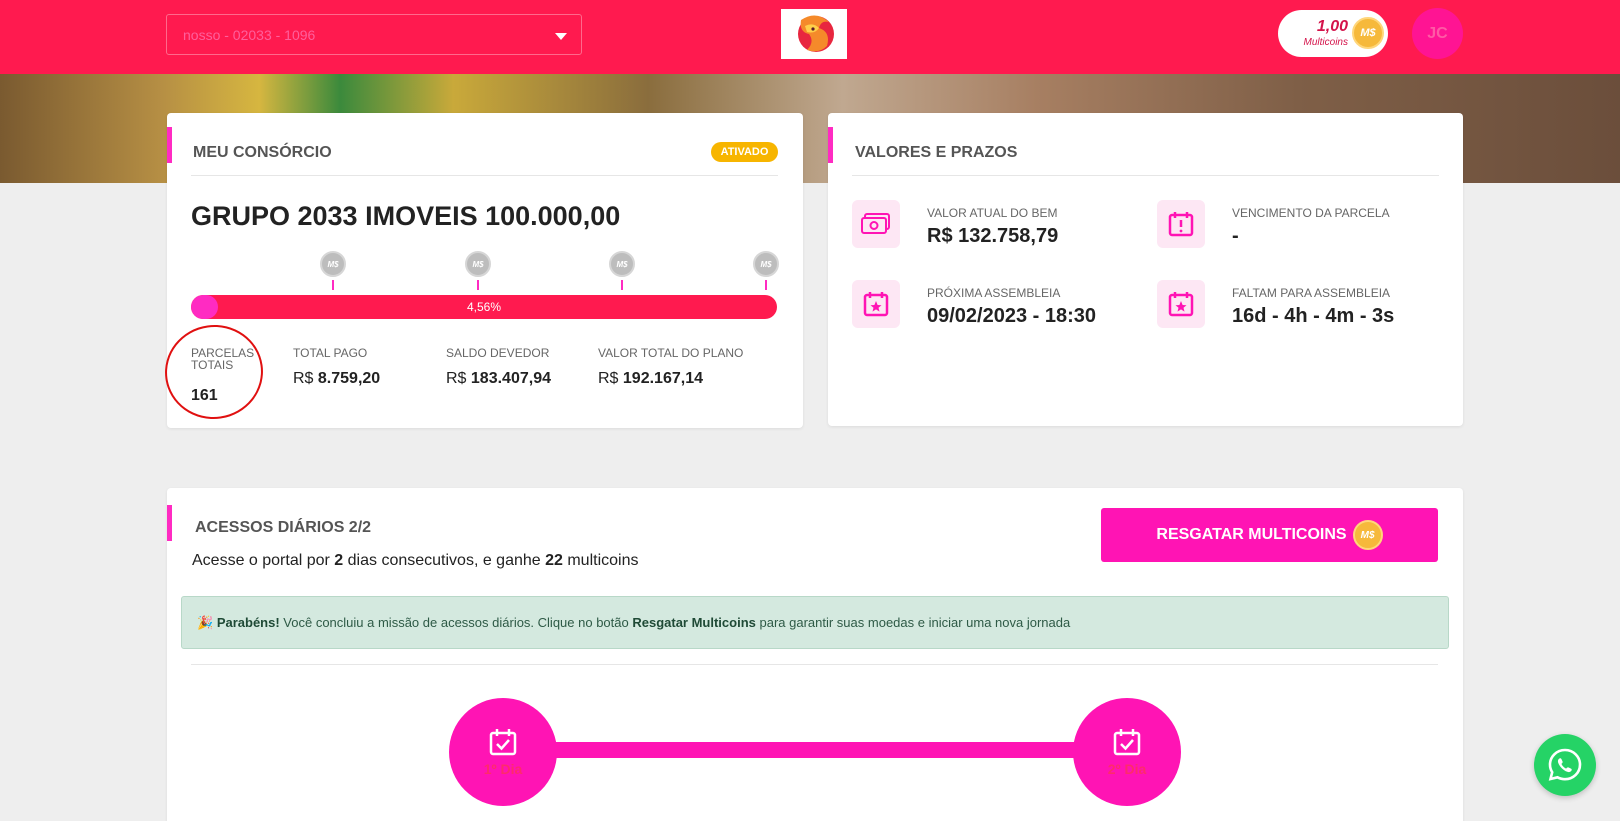 This screenshot has height=821, width=1620. What do you see at coordinates (406, 216) in the screenshot?
I see `plan-name: GRUPO 2033 IMOVEIS 100.000,00` at bounding box center [406, 216].